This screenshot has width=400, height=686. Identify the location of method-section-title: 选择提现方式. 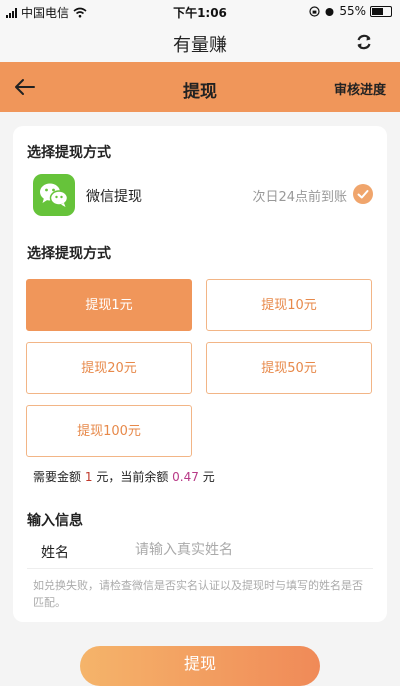
(69, 153).